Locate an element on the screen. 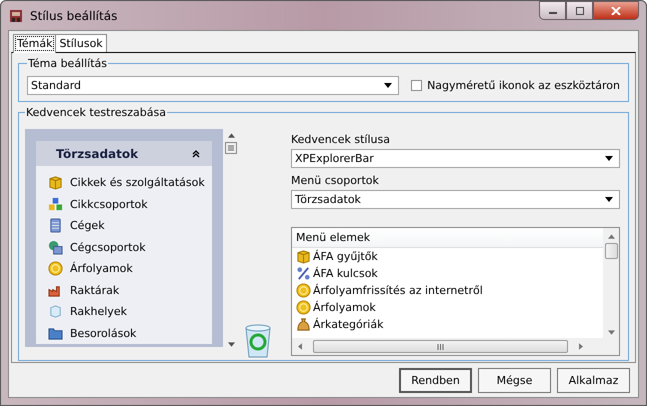 This screenshot has width=647, height=406. close-button is located at coordinates (616, 10).